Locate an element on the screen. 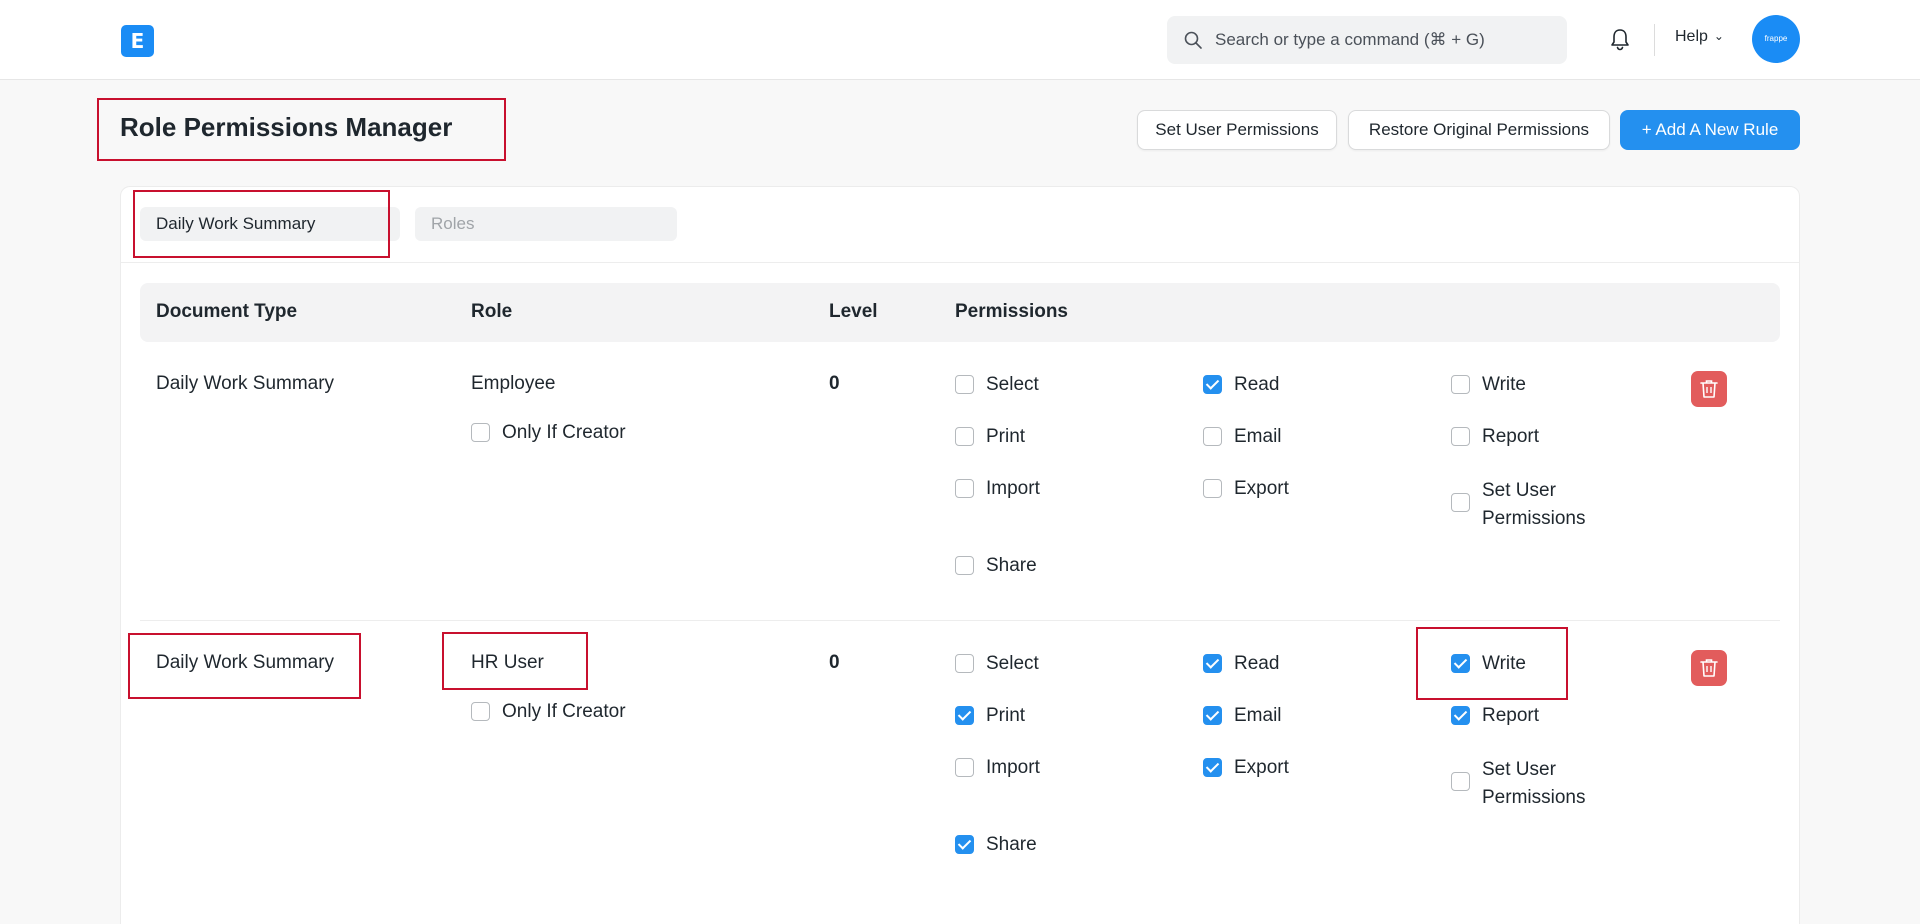  highlight-row-2-doctype is located at coordinates (244, 666).